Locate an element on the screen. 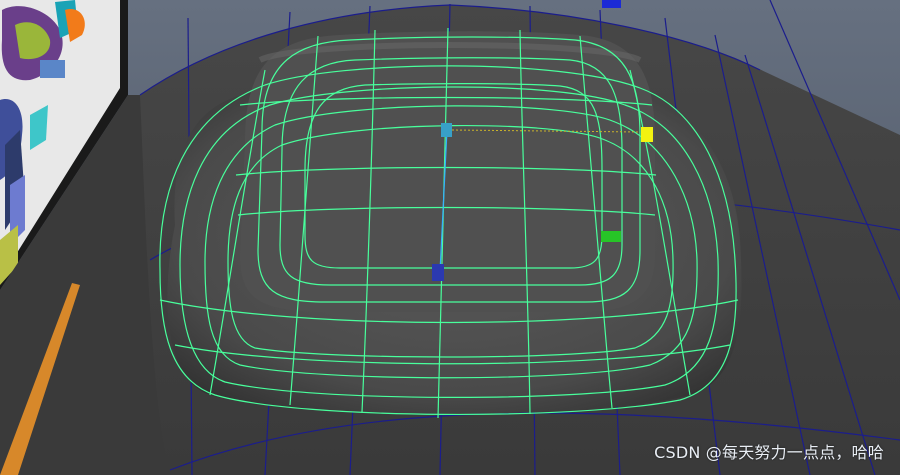 This screenshot has height=475, width=900. watermark-text: CSDN @每天努力一点点，哈哈 is located at coordinates (769, 452).